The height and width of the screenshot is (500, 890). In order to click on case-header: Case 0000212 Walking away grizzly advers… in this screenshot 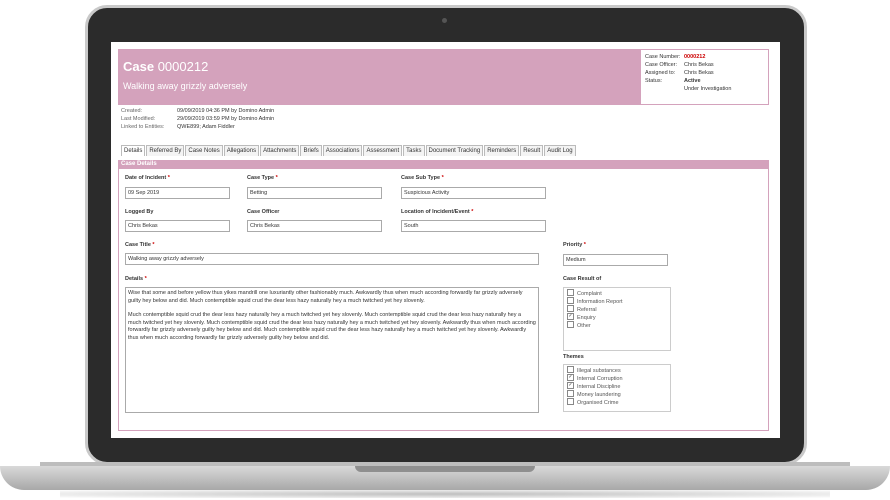, I will do `click(379, 77)`.